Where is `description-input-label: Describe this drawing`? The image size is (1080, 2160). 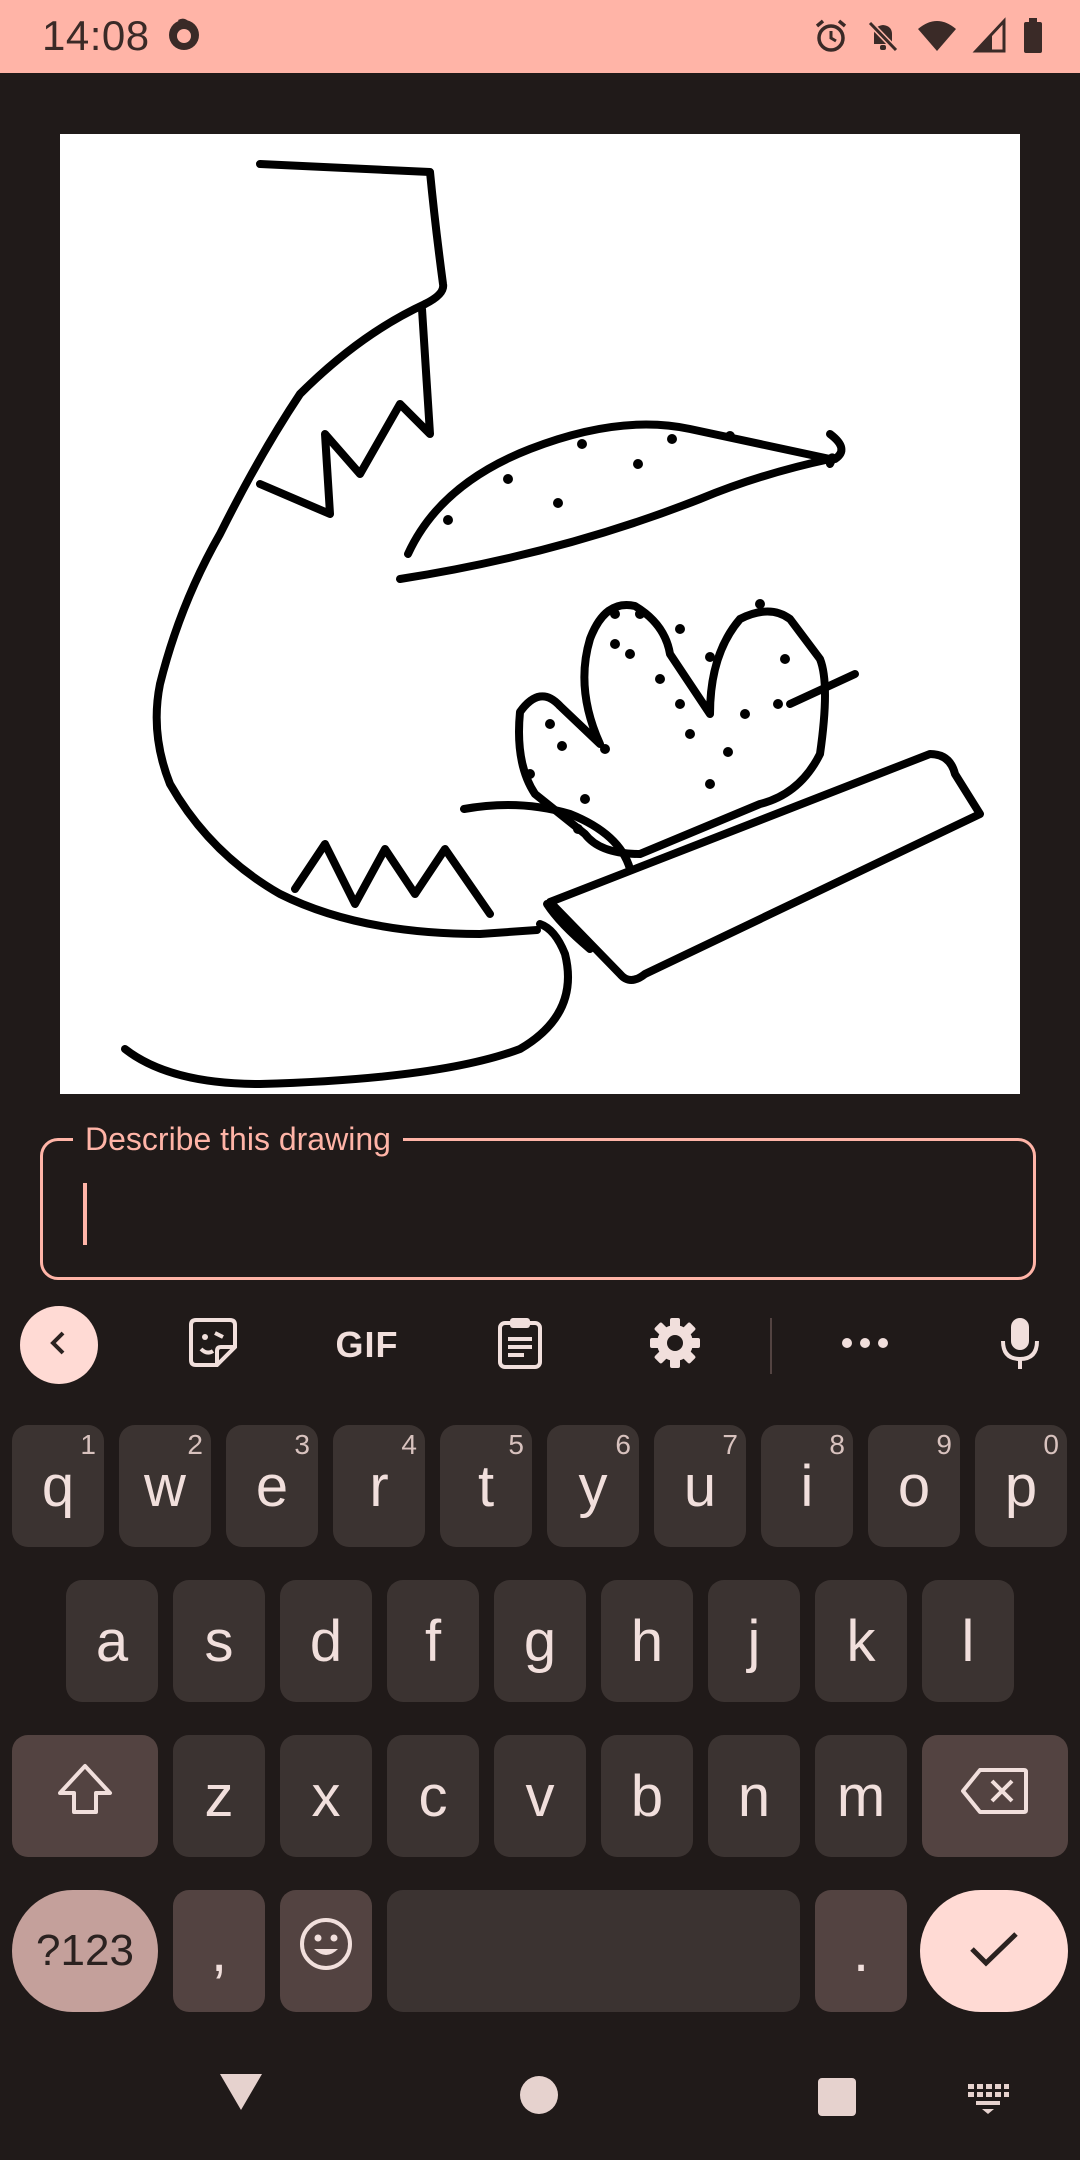
description-input-label: Describe this drawing is located at coordinates (238, 1139).